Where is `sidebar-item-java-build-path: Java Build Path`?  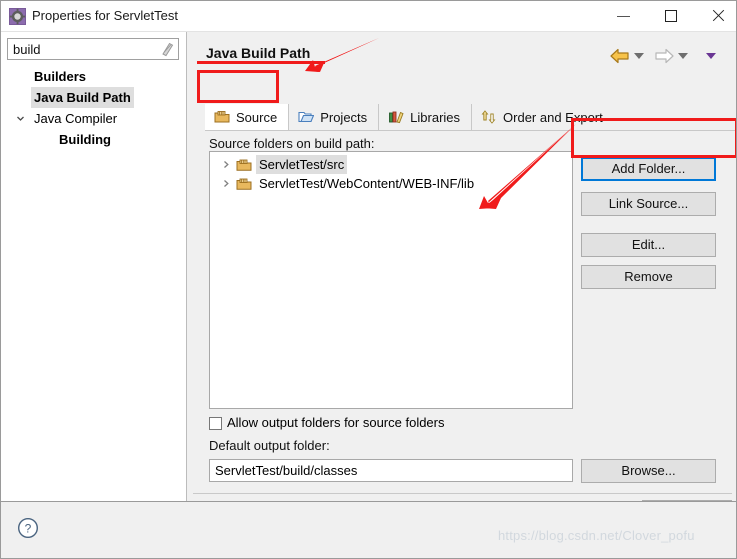
sidebar-item-java-build-path: Java Build Path is located at coordinates (94, 97).